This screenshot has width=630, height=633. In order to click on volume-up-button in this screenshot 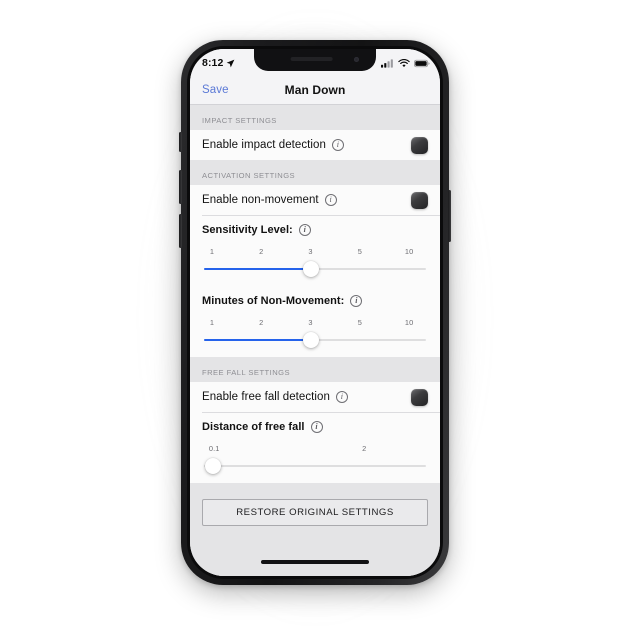, I will do `click(180, 187)`.